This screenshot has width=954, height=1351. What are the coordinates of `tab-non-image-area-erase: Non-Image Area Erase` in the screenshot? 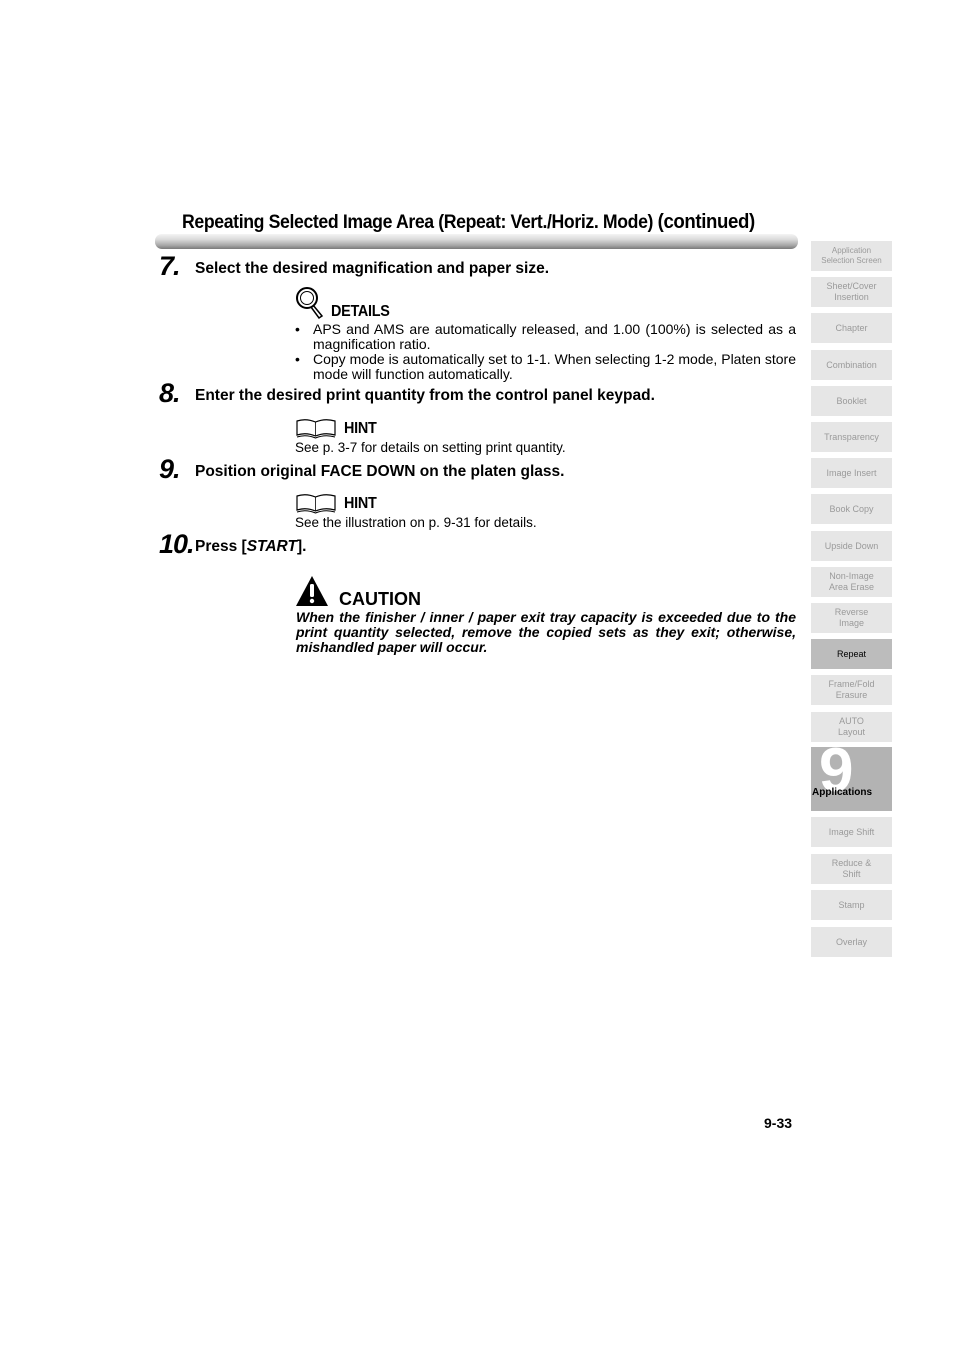 It's located at (851, 582).